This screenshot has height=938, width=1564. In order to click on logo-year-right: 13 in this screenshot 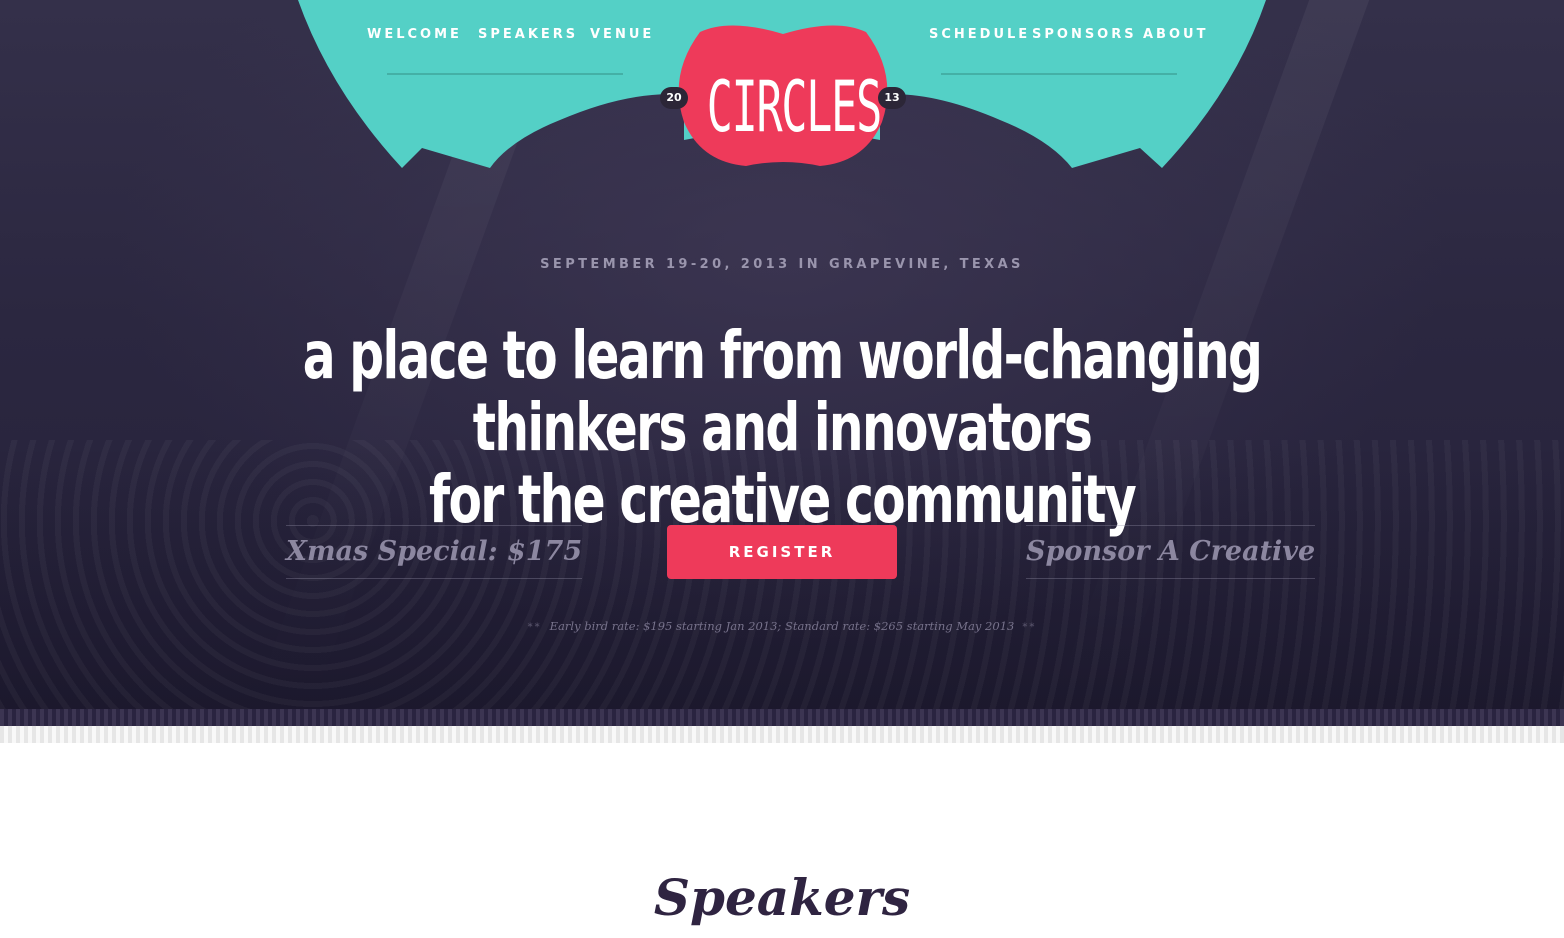, I will do `click(892, 98)`.